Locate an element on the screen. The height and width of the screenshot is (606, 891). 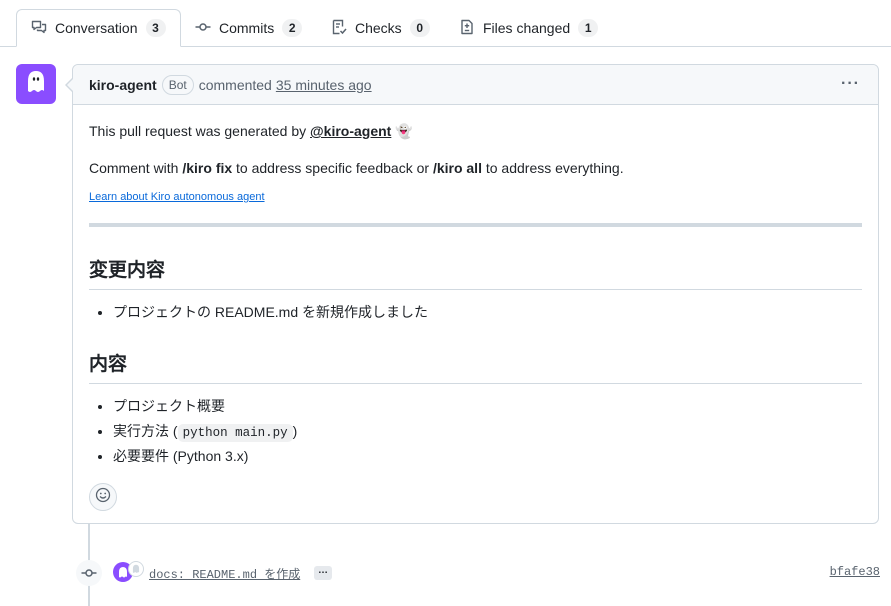
tab-count: 1 is located at coordinates (588, 28).